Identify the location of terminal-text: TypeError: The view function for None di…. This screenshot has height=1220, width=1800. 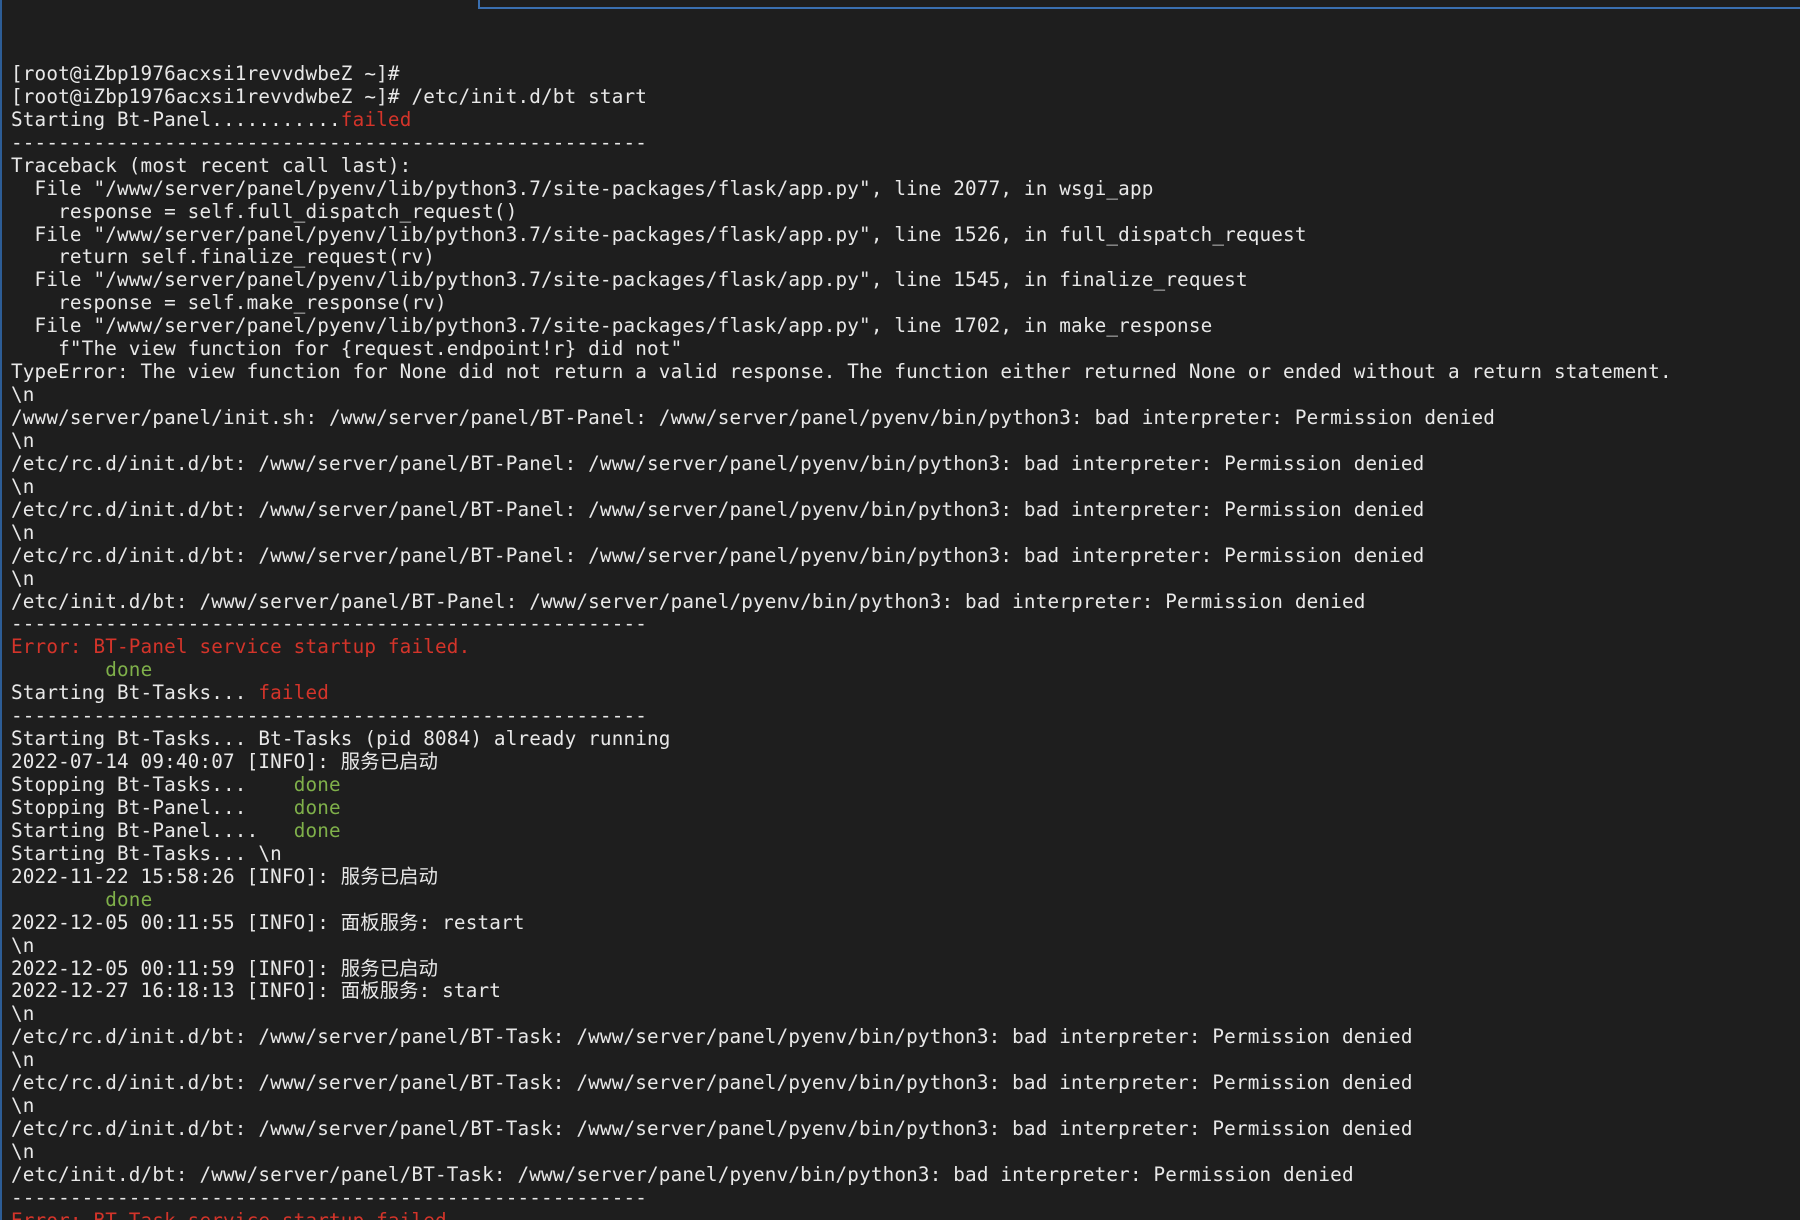
(841, 372).